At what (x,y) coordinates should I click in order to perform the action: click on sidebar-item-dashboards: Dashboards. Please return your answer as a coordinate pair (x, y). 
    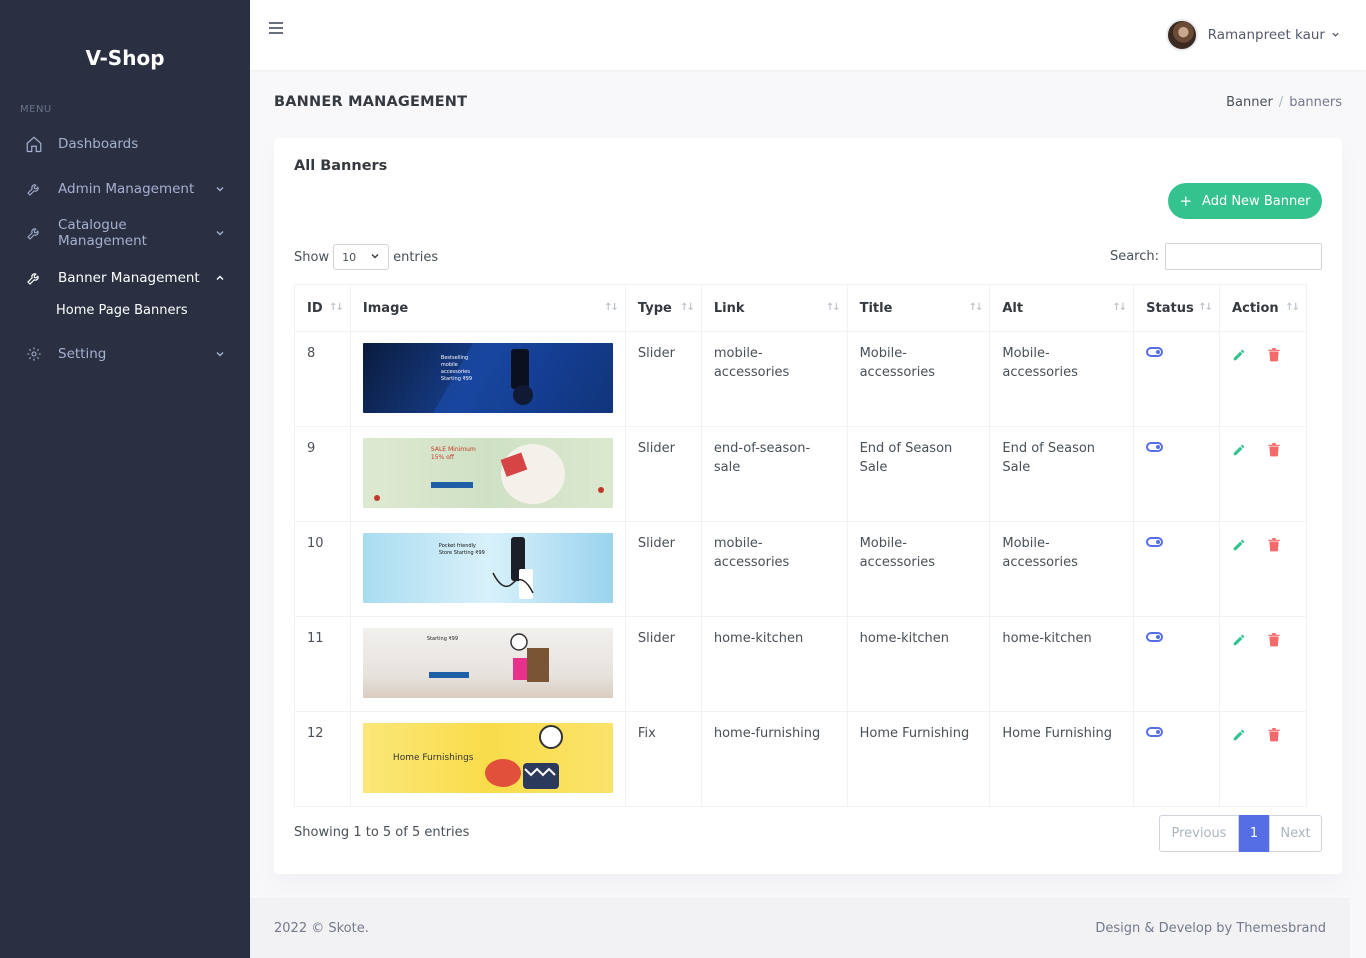
    Looking at the image, I should click on (125, 144).